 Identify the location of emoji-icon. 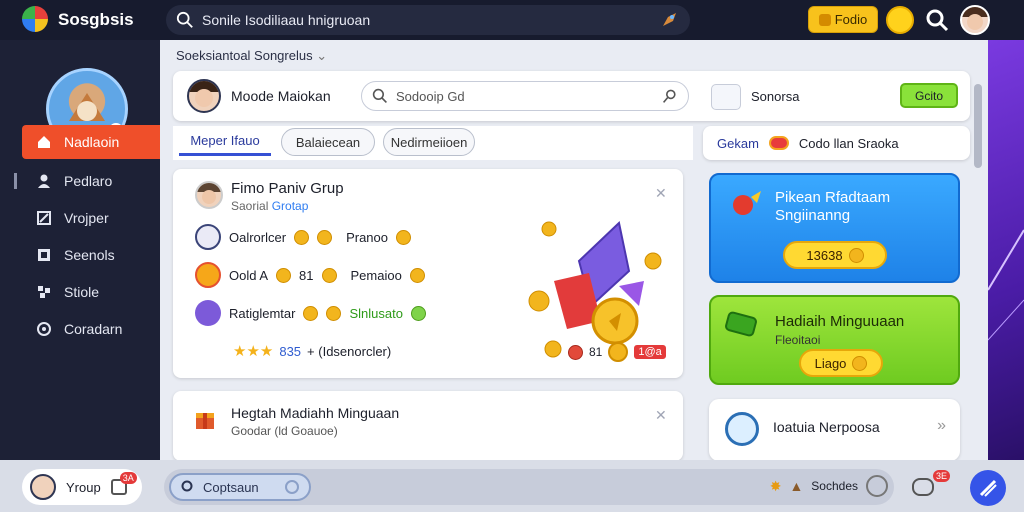
(900, 20).